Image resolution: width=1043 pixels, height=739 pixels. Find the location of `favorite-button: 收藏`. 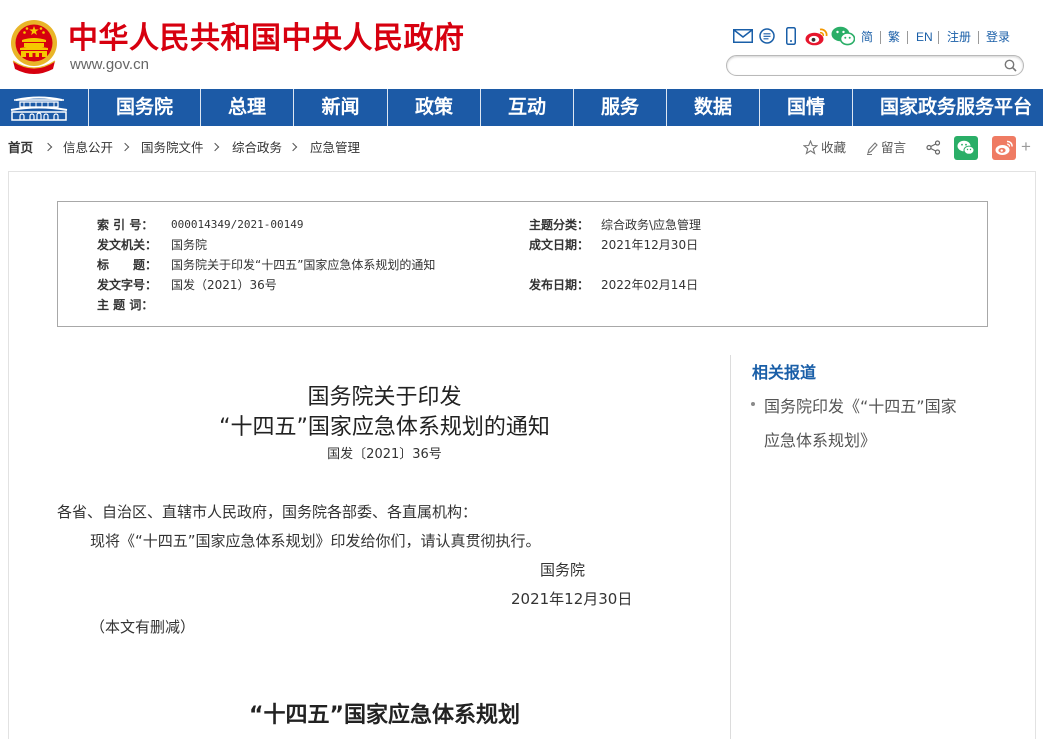

favorite-button: 收藏 is located at coordinates (833, 148).